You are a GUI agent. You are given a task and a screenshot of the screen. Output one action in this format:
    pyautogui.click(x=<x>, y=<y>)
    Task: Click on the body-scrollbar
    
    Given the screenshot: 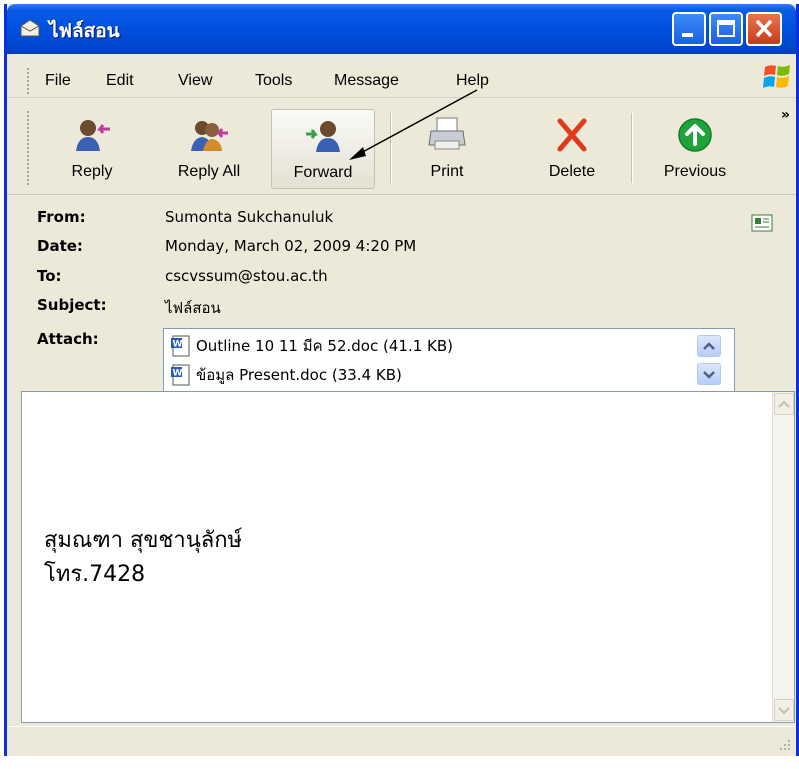 What is the action you would take?
    pyautogui.click(x=783, y=557)
    